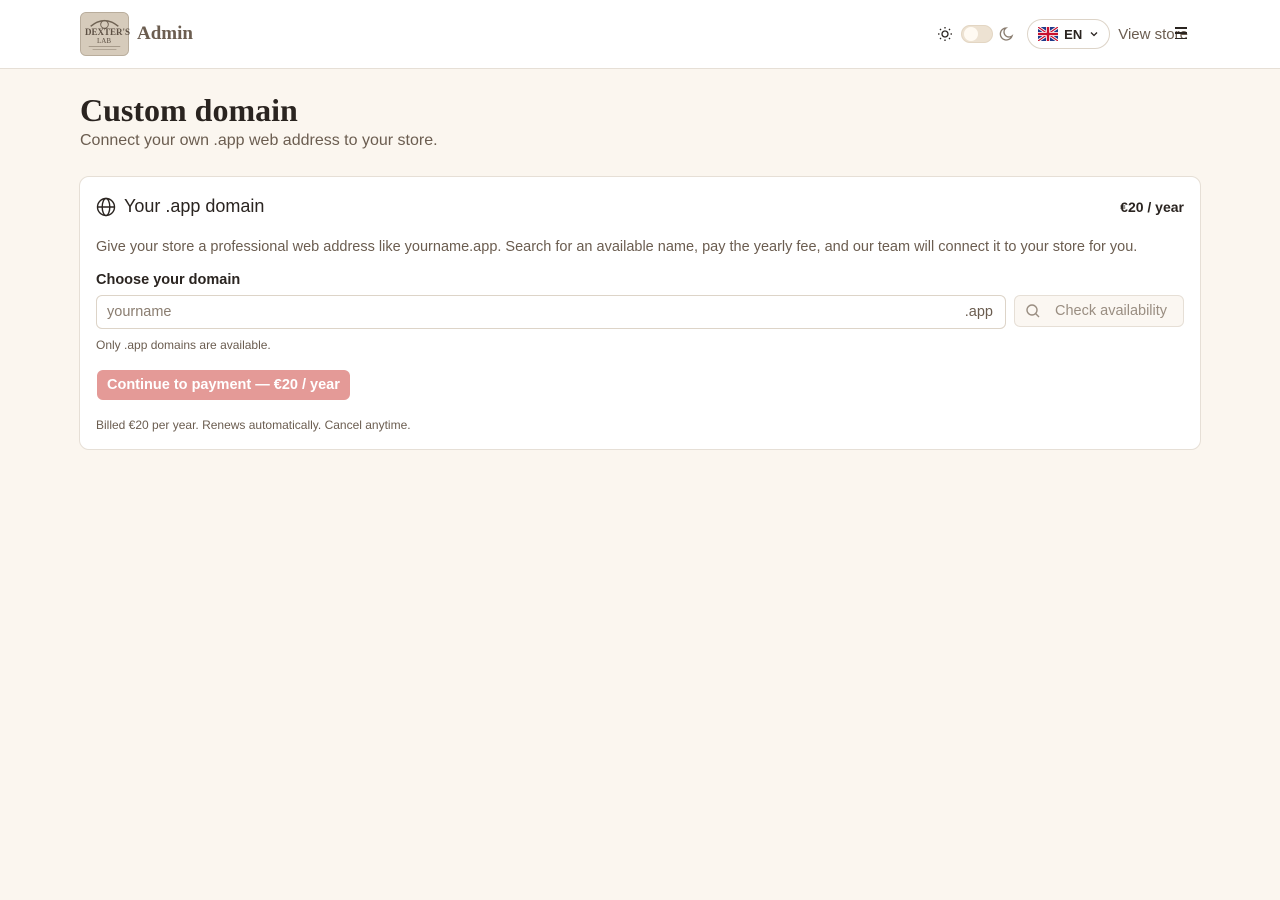  Describe the element at coordinates (189, 110) in the screenshot. I see `page-title: Custom domain` at that location.